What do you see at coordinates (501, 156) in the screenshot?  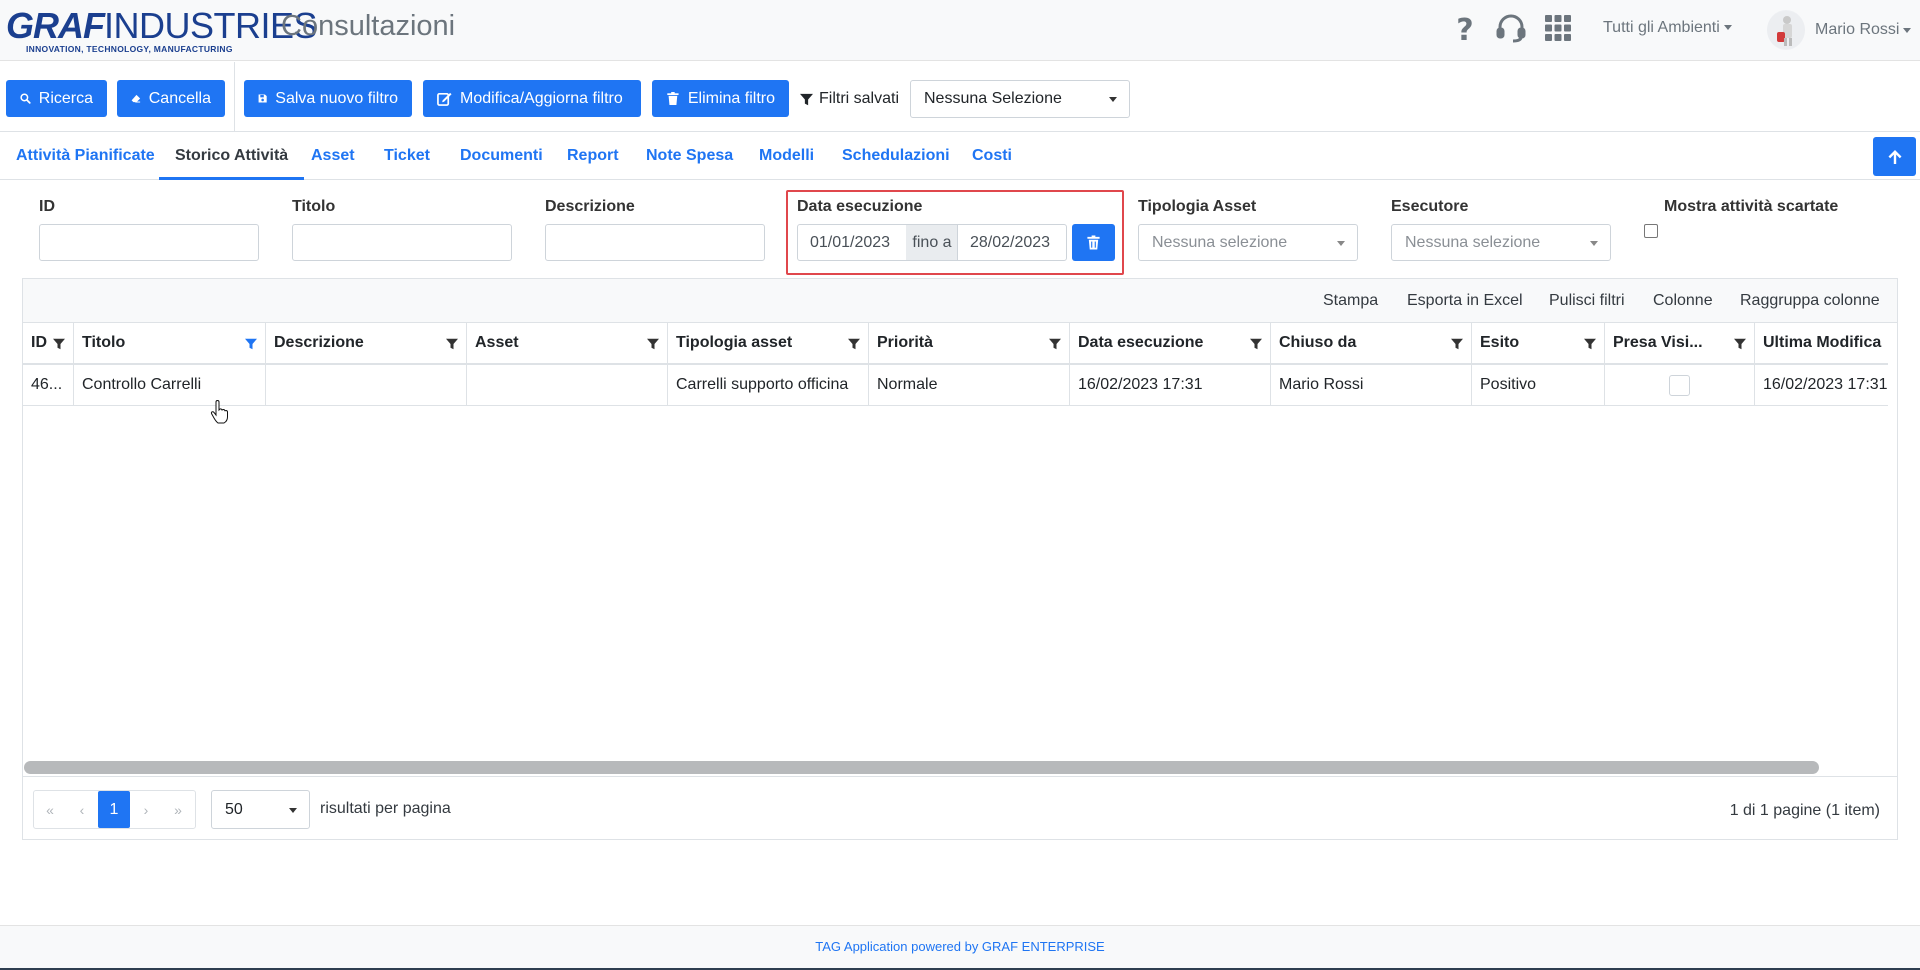 I see `tab-documenti: Documenti` at bounding box center [501, 156].